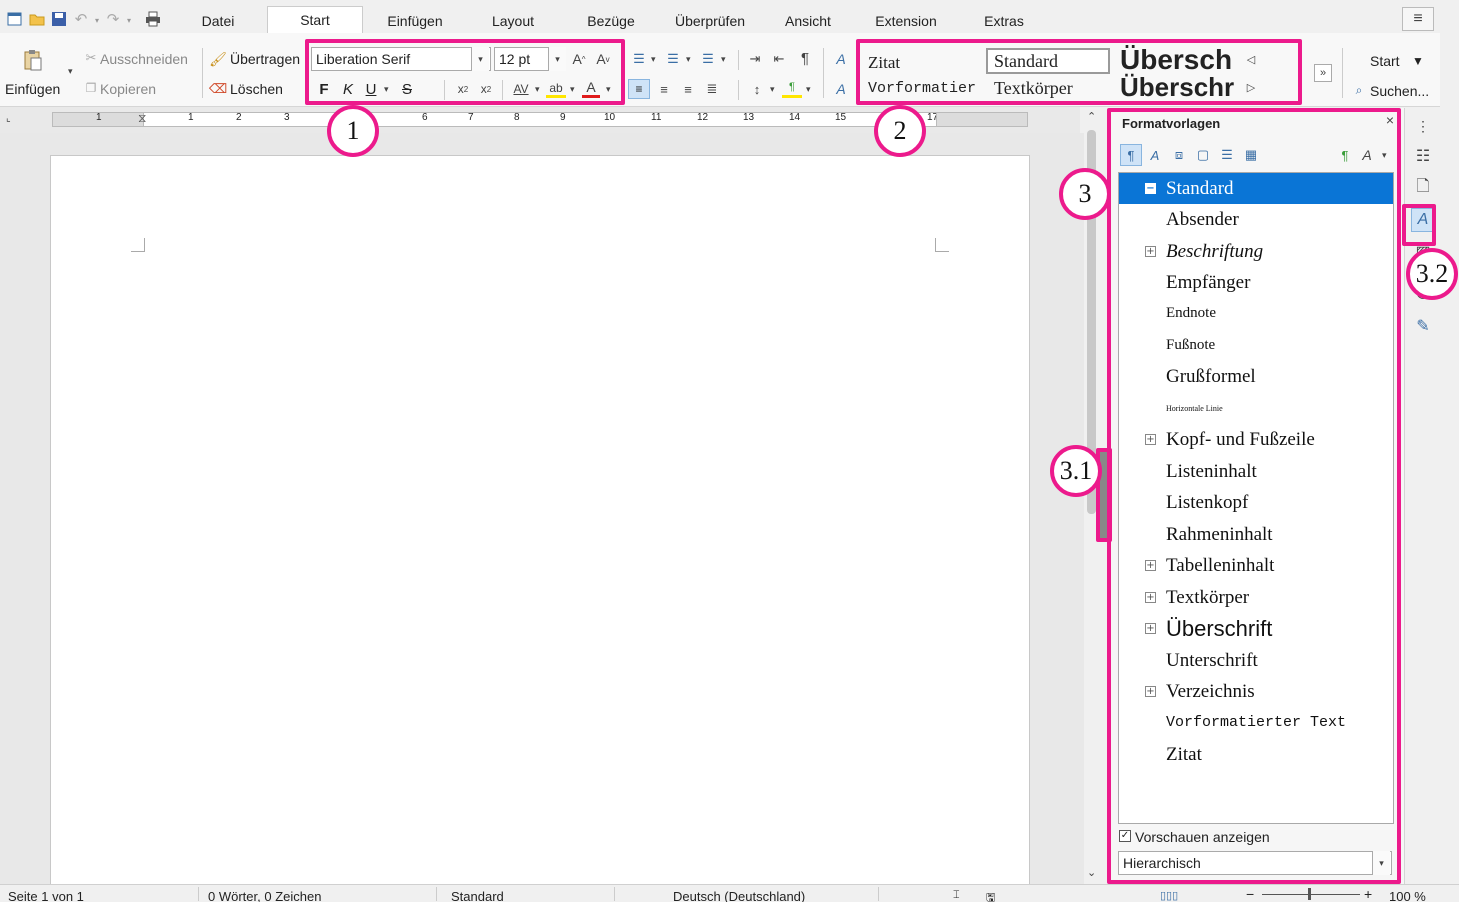 Image resolution: width=1459 pixels, height=902 pixels. What do you see at coordinates (401, 59) in the screenshot?
I see `font-name-field: Liberation Serif` at bounding box center [401, 59].